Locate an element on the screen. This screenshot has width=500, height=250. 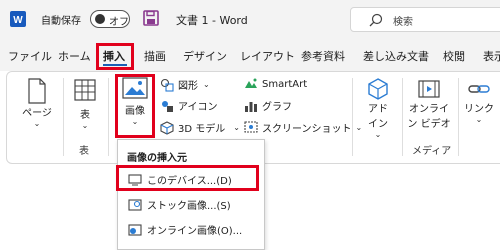
toggle-knob is located at coordinates (100, 19).